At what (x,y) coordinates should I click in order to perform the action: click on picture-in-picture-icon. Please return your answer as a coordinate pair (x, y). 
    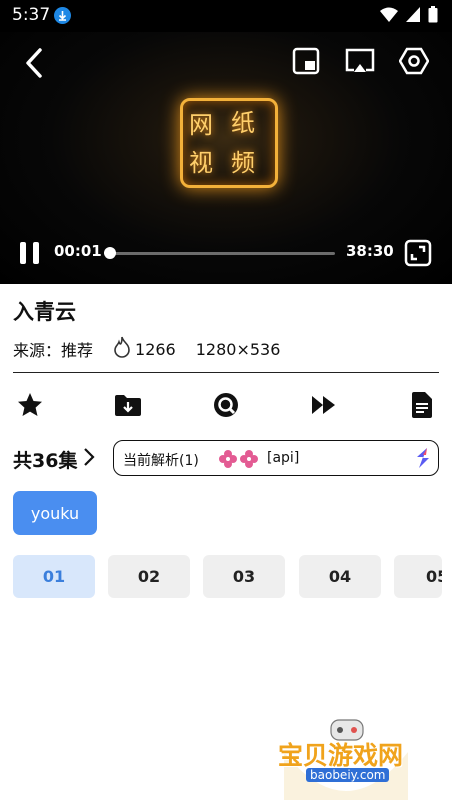
    Looking at the image, I should click on (306, 63).